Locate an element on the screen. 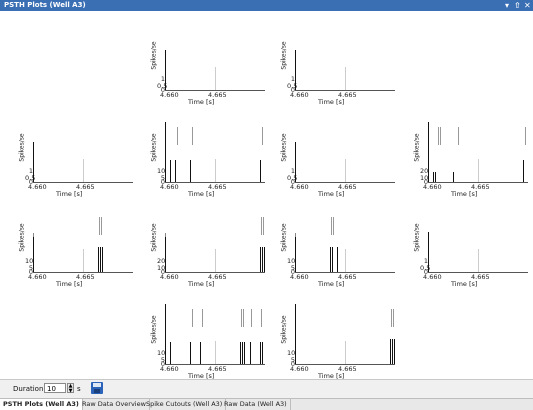 Image resolution: width=533 pixels, height=410 pixels. tab-spike-cutouts: Spike Cutouts (Well A3) is located at coordinates (185, 404).